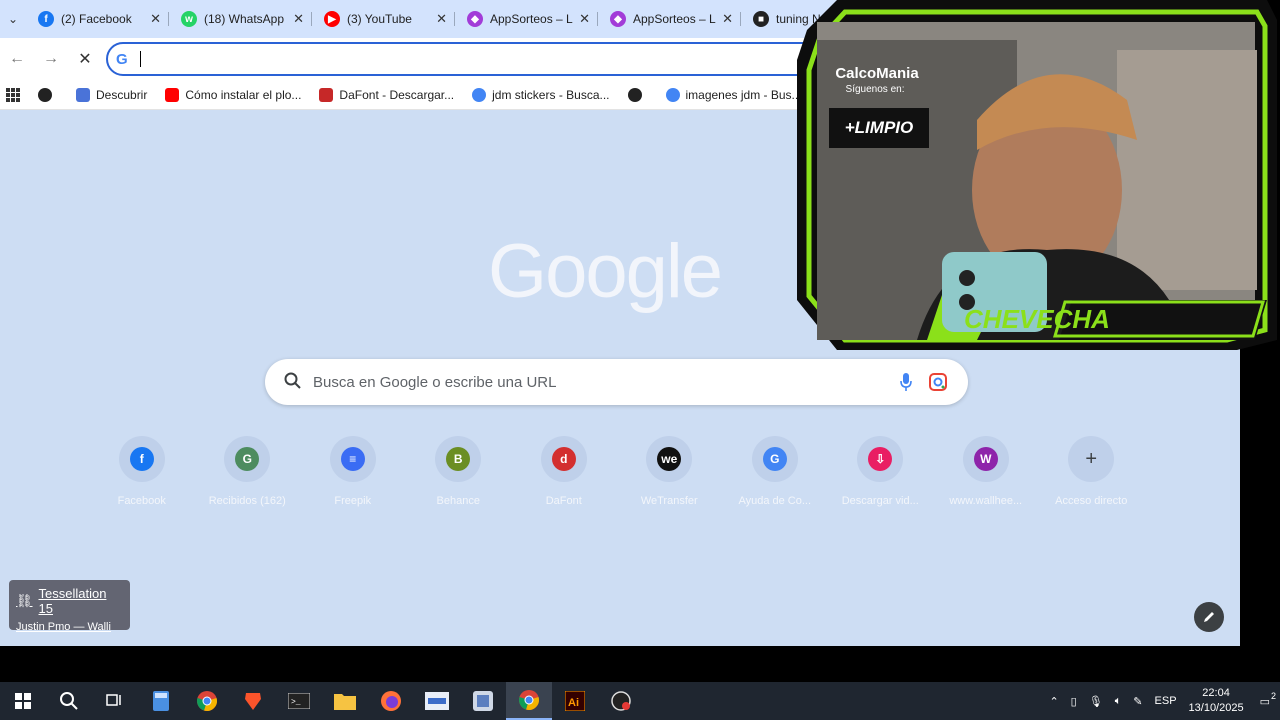  Describe the element at coordinates (69, 627) in the screenshot. I see `wallpaper-author: Justin Pmo — Walli` at that location.